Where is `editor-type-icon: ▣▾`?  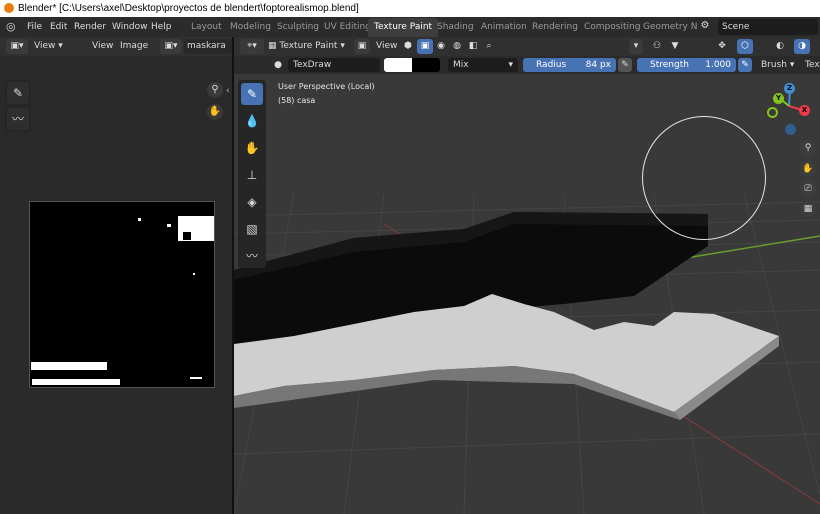 editor-type-icon: ▣▾ is located at coordinates (17, 46).